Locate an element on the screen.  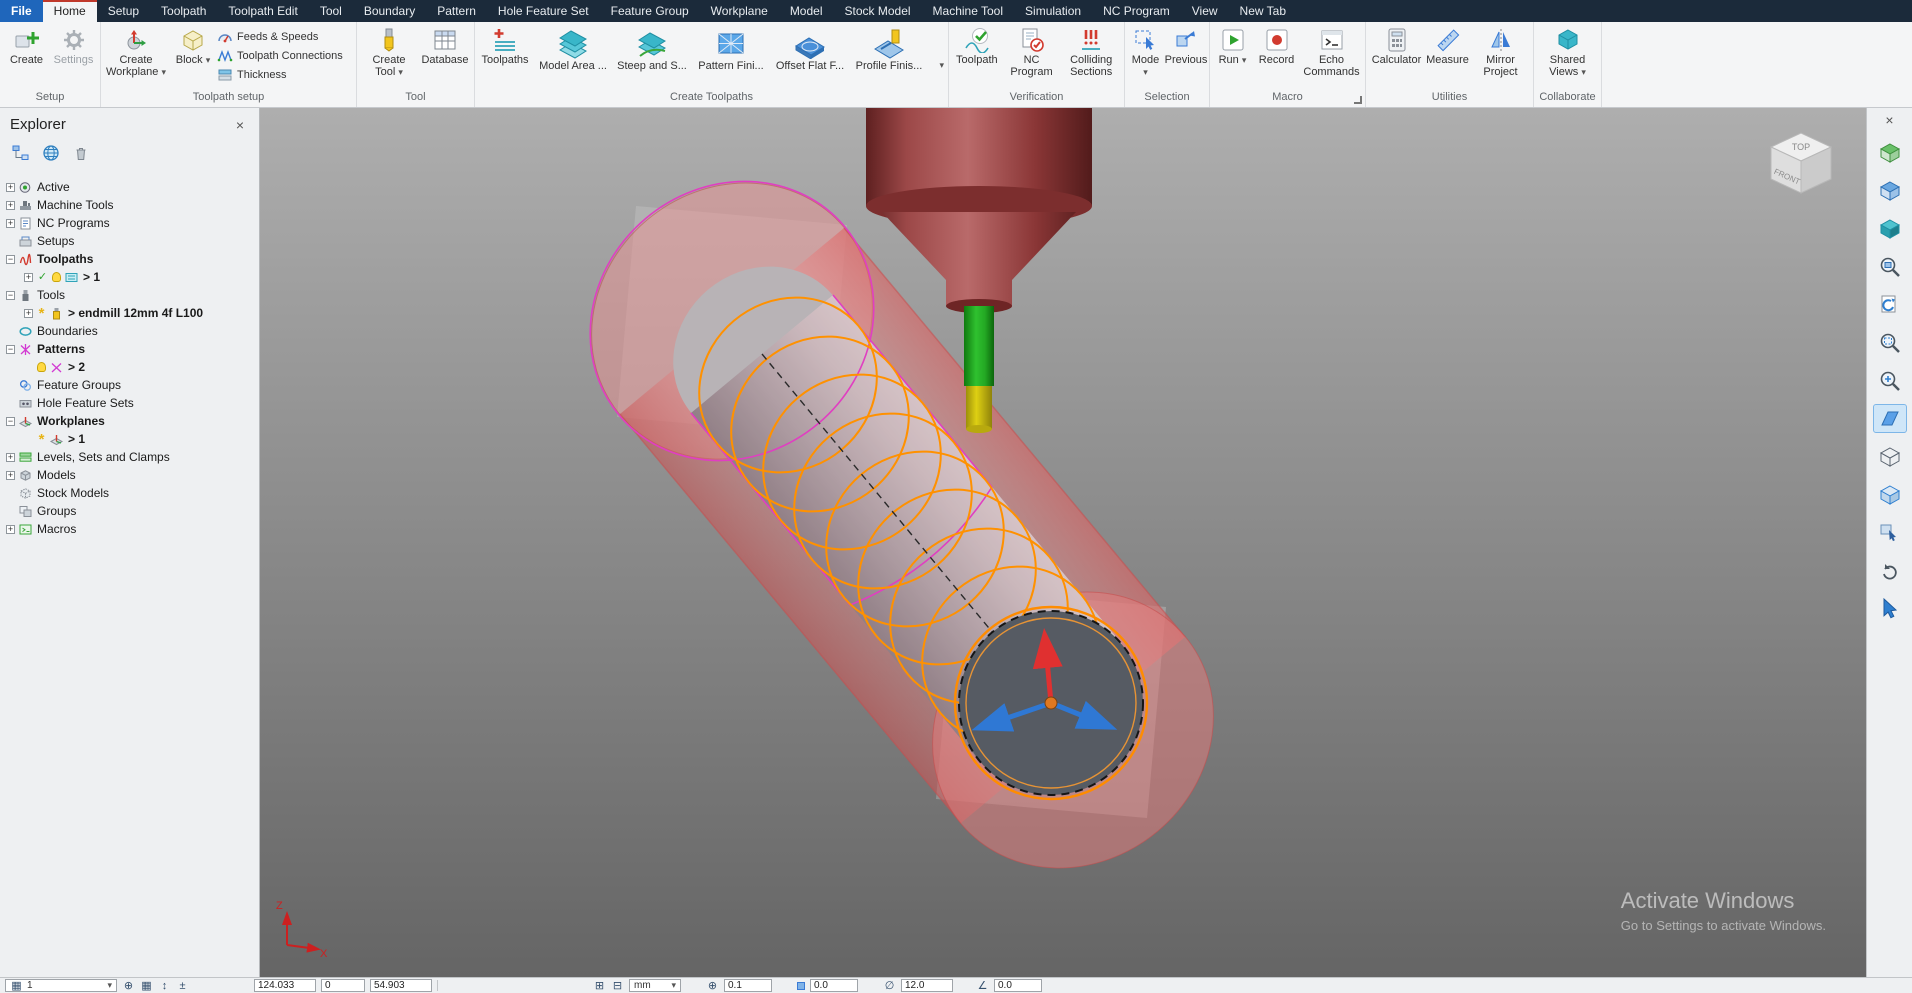
zoom-window-icon is located at coordinates (1890, 342).